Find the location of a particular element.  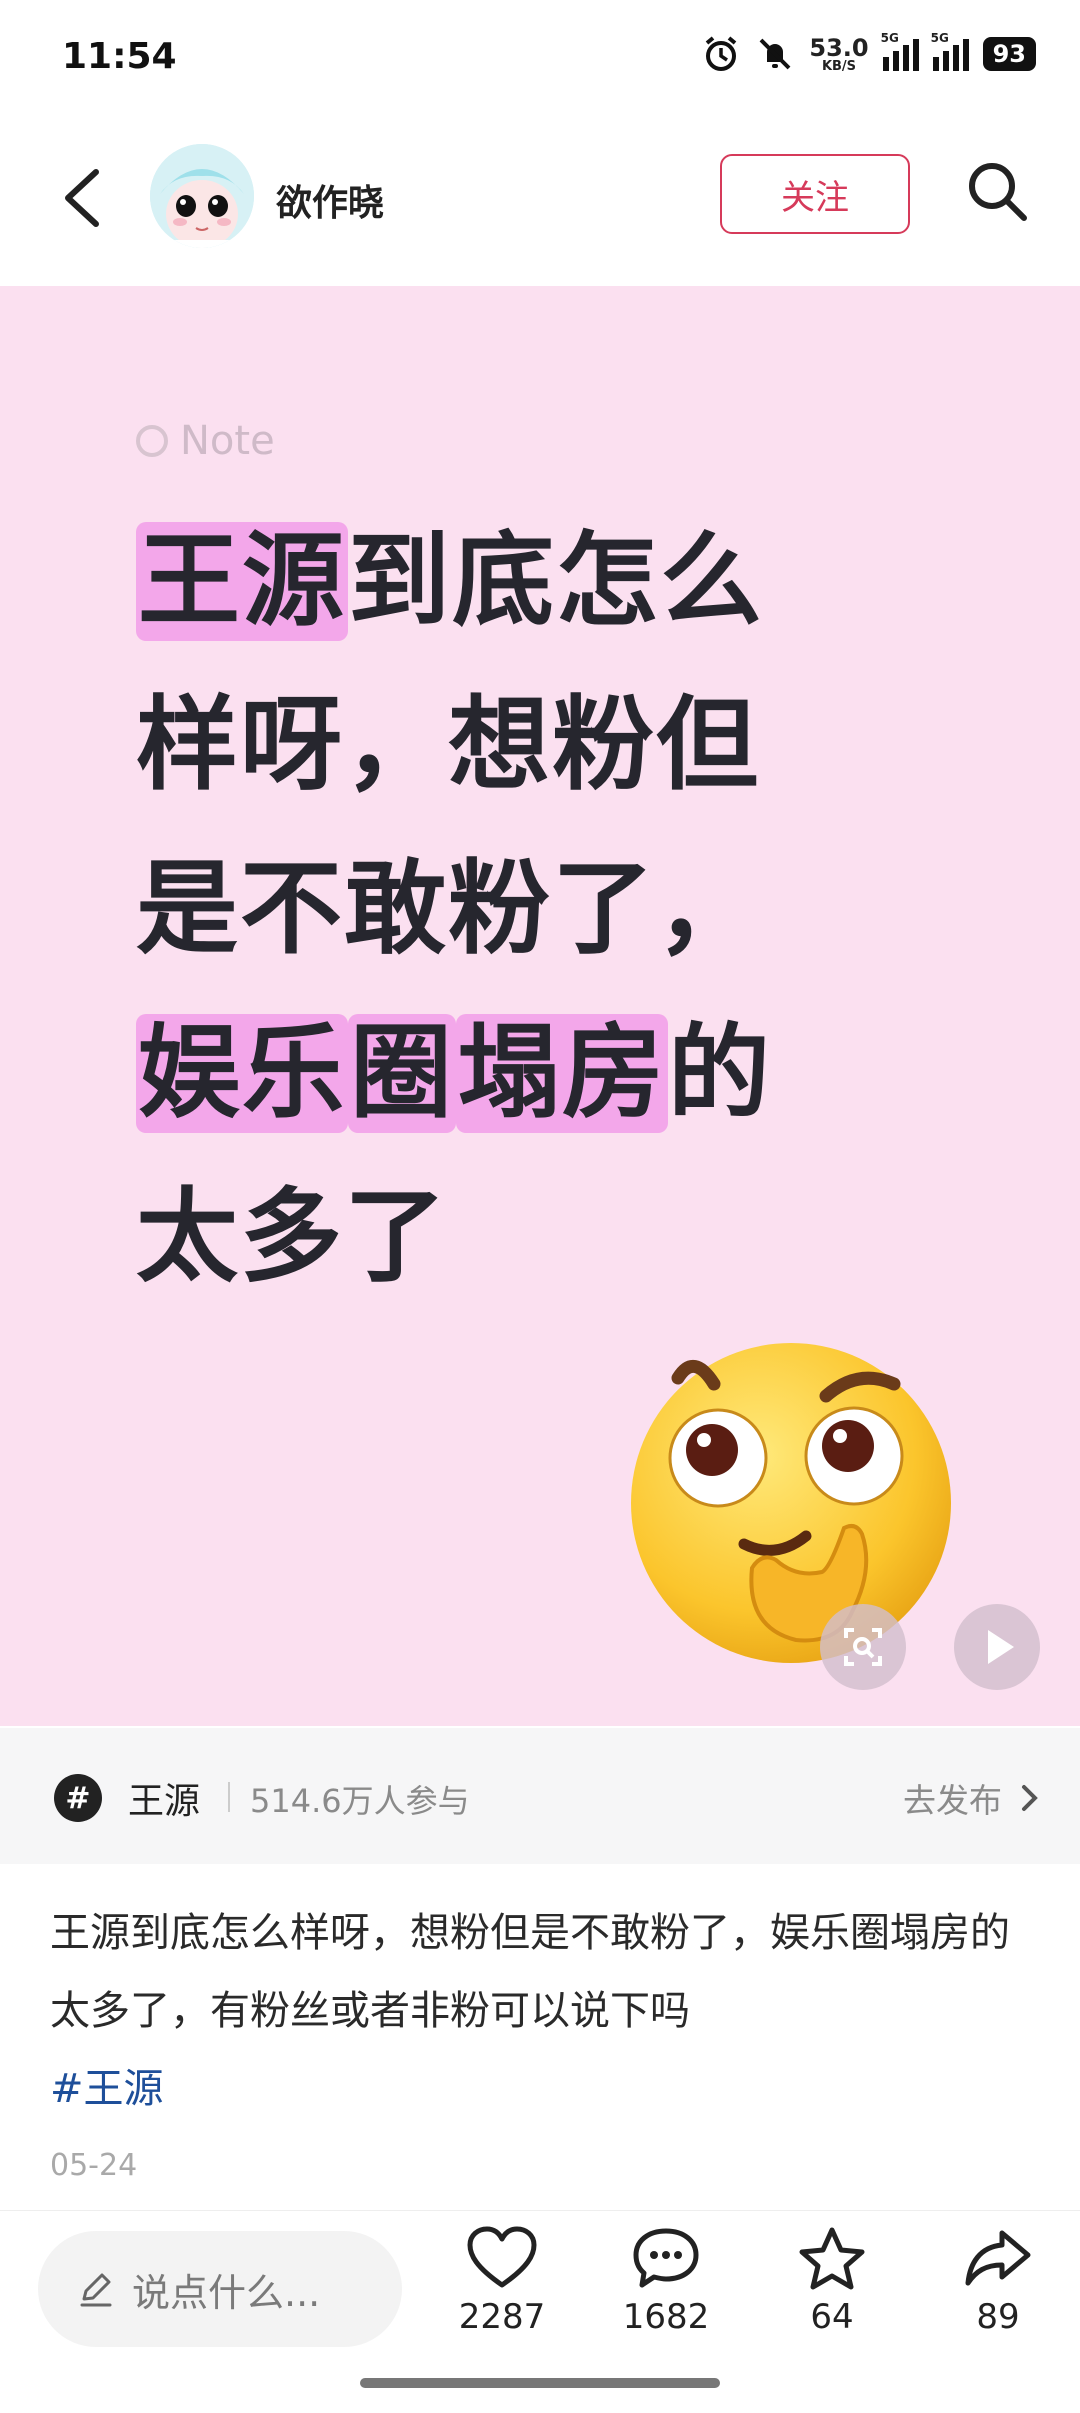

mute-icon is located at coordinates (775, 54).